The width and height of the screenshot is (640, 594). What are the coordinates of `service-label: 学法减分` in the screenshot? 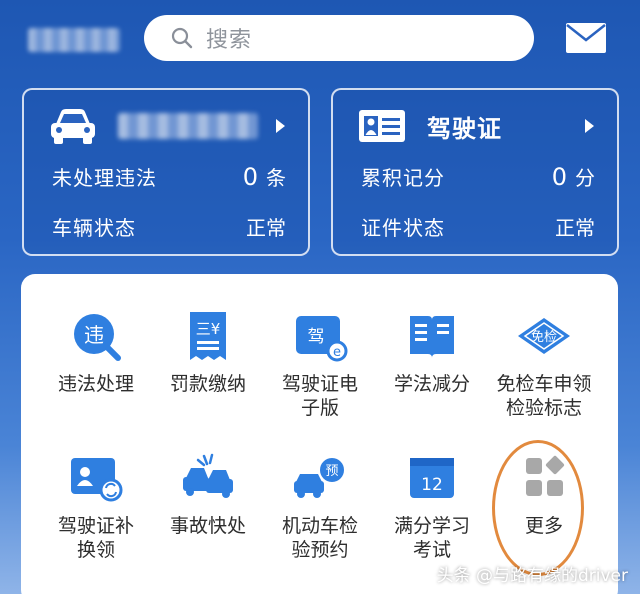 It's located at (431, 384).